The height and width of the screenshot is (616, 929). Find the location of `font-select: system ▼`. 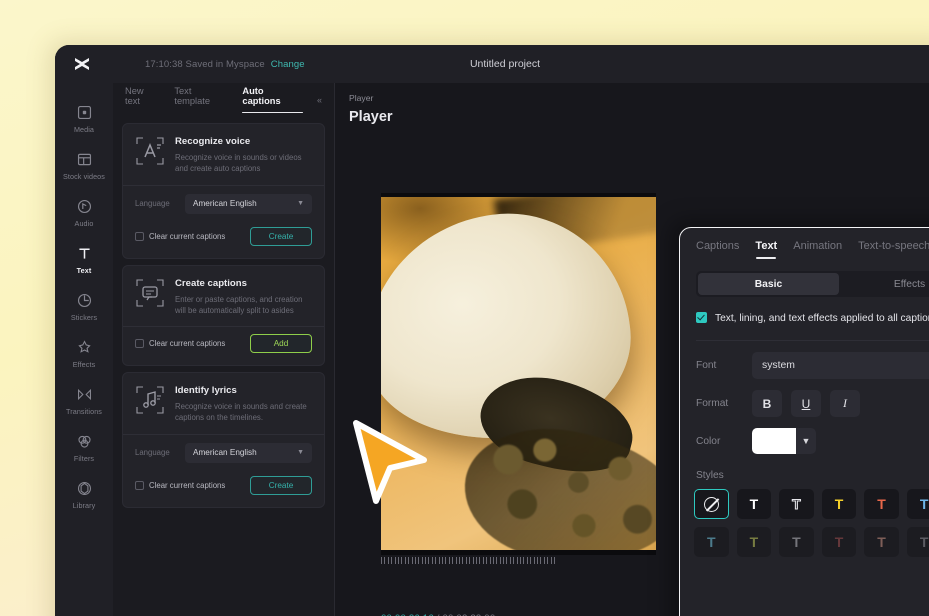

font-select: system ▼ is located at coordinates (840, 366).